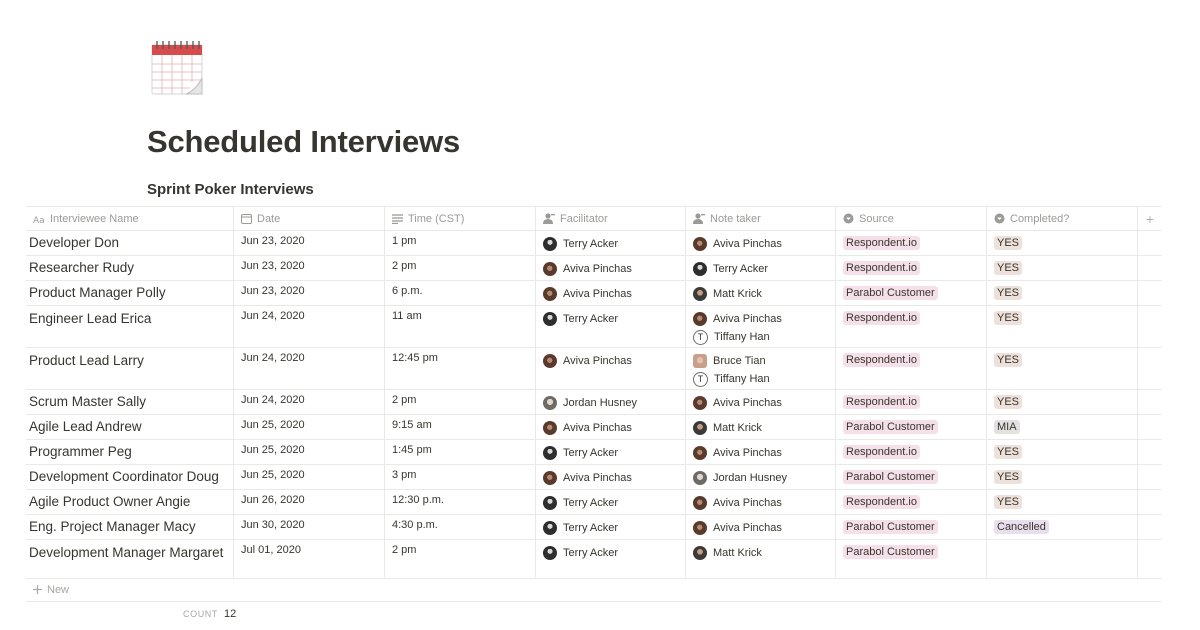 The height and width of the screenshot is (630, 1200). Describe the element at coordinates (460, 293) in the screenshot. I see `time-cell: 6 p.m.` at that location.